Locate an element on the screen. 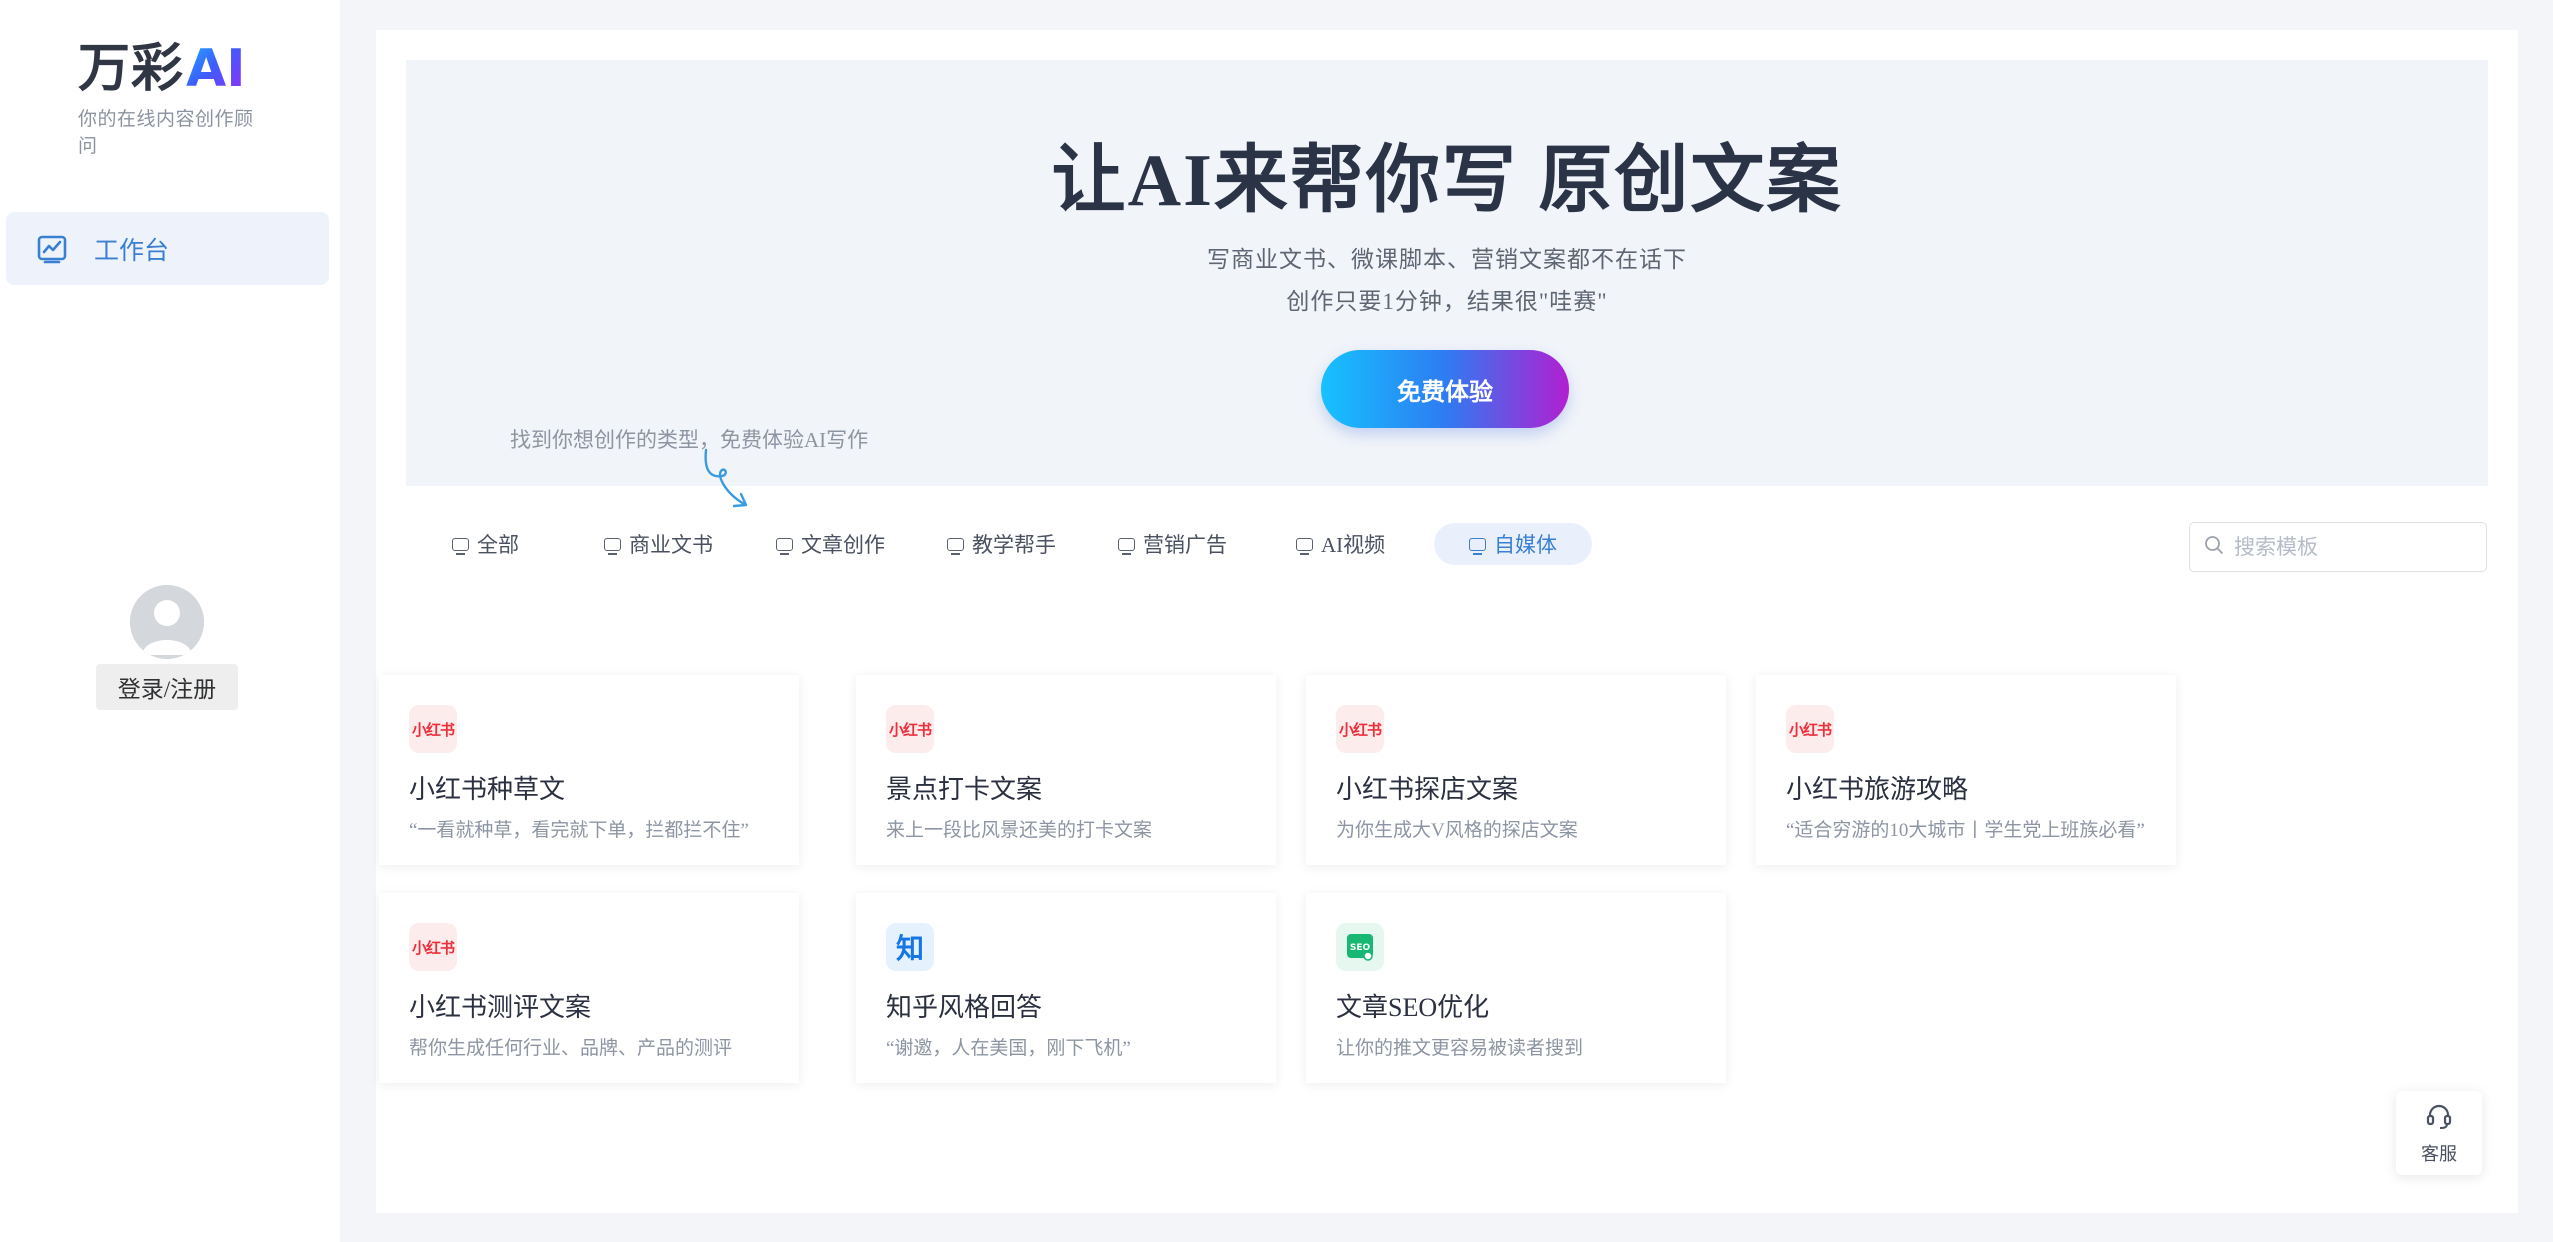 The height and width of the screenshot is (1242, 2553). logo: 万彩 AI 你的在线内容创作顾问 is located at coordinates (173, 98).